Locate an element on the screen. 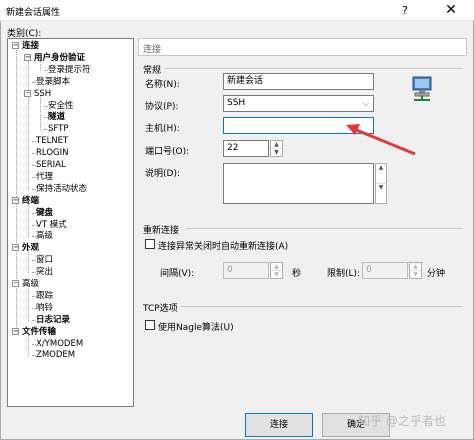  panel-header is located at coordinates (302, 47).